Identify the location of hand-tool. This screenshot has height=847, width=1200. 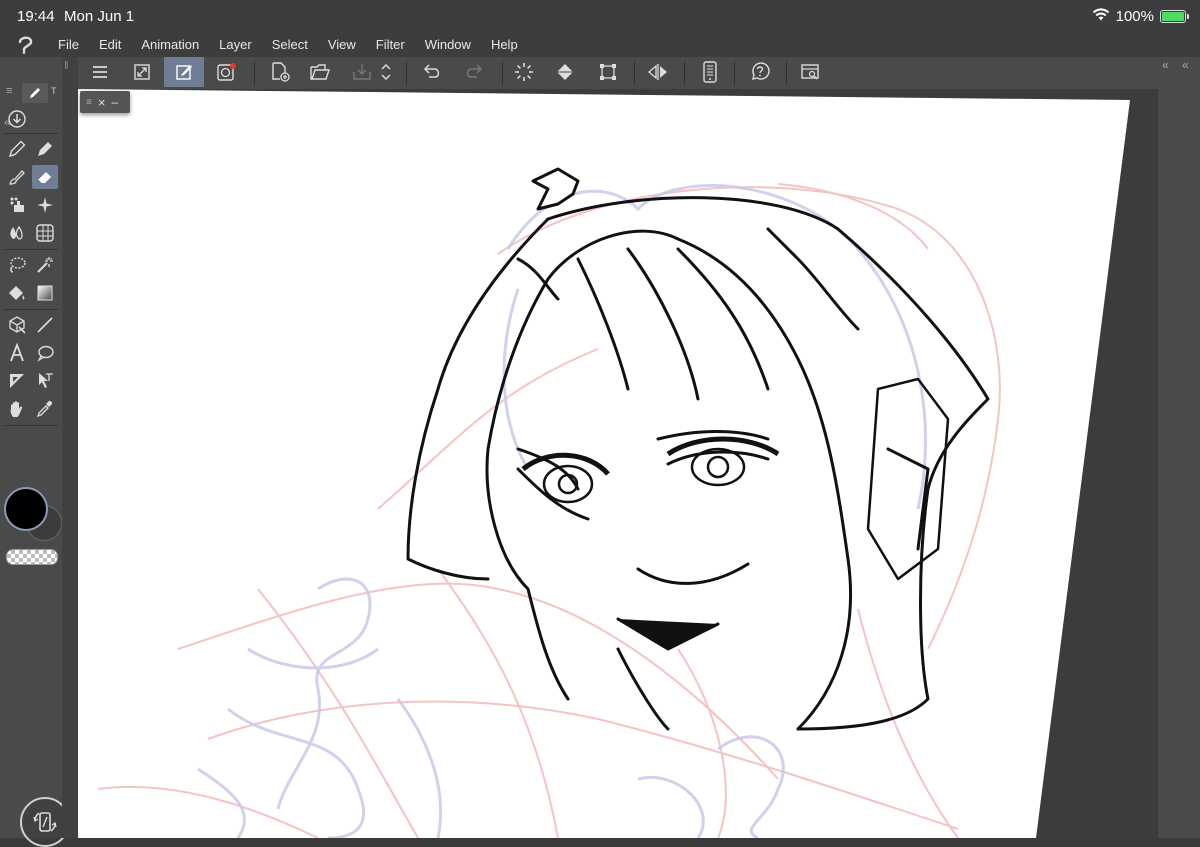
(17, 409).